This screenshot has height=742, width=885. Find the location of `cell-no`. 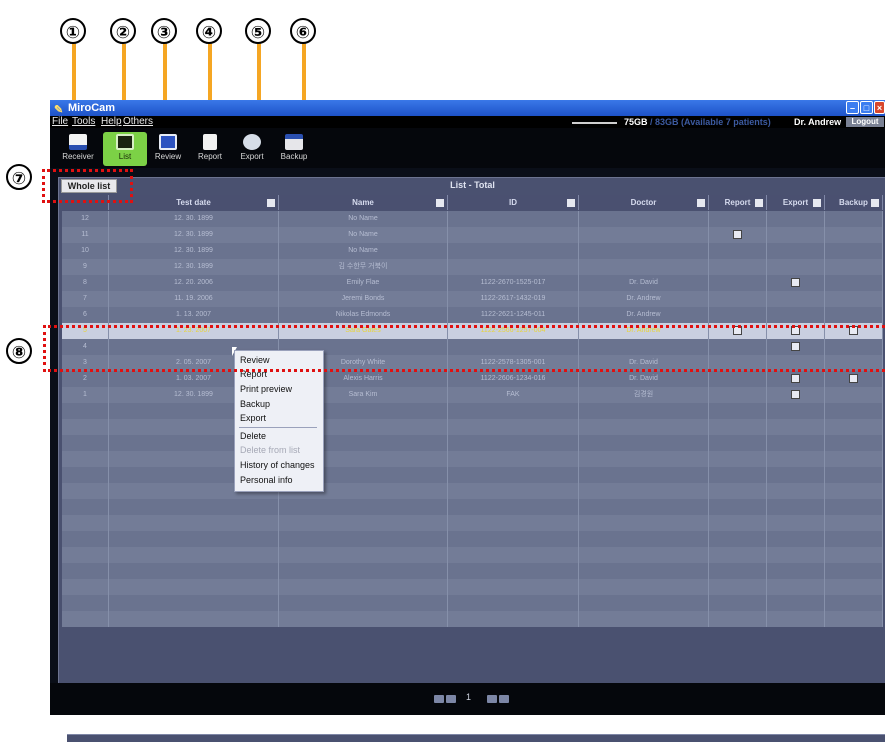

cell-no is located at coordinates (85, 459).